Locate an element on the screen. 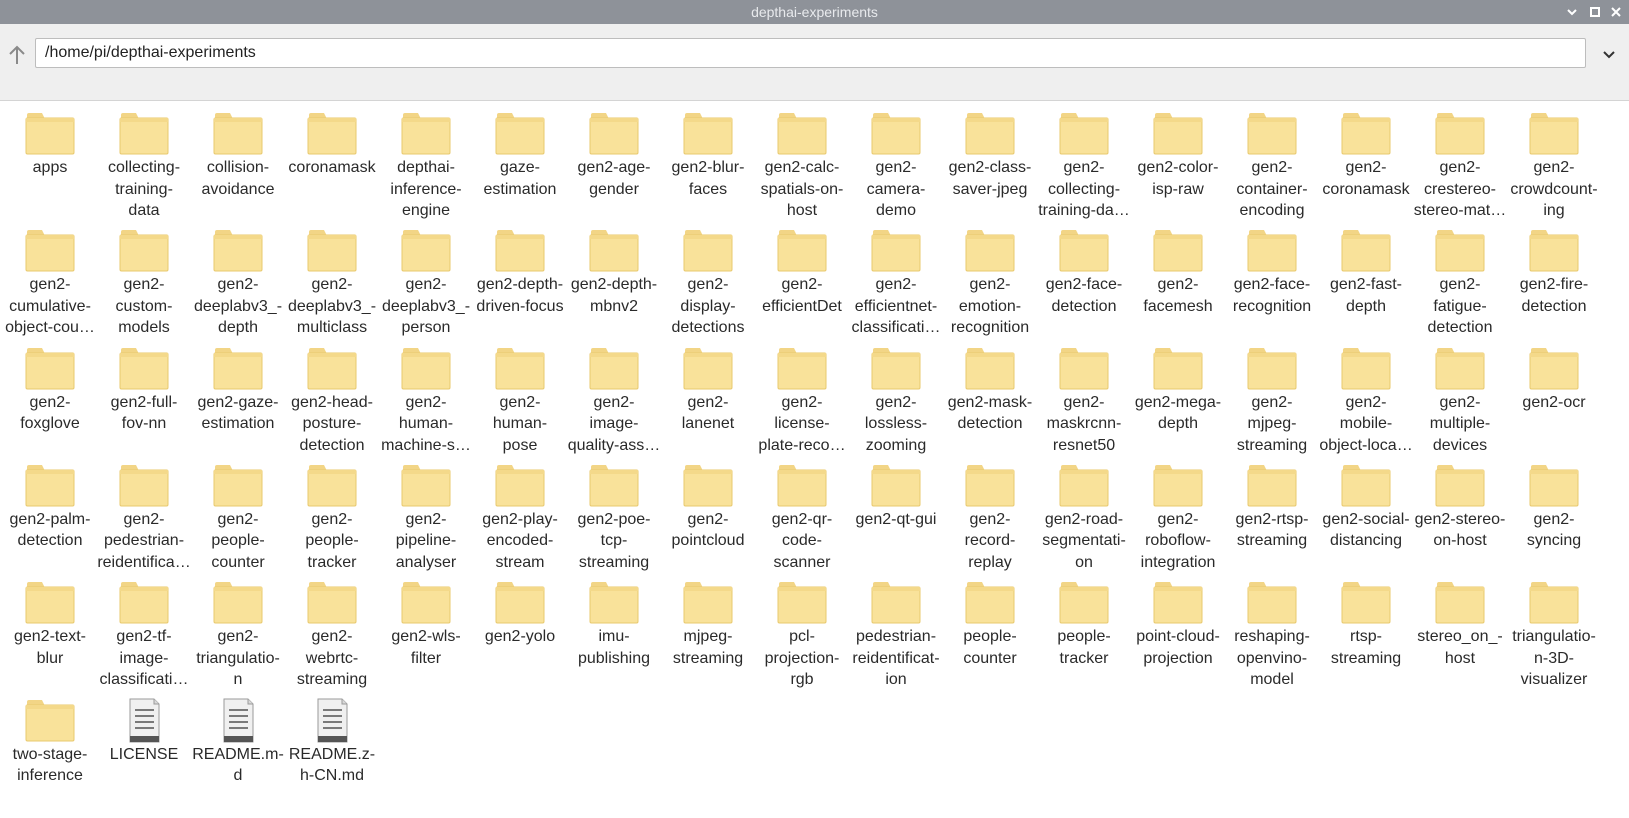 The height and width of the screenshot is (818, 1629). folder-item: gen2-mask- detection is located at coordinates (990, 394).